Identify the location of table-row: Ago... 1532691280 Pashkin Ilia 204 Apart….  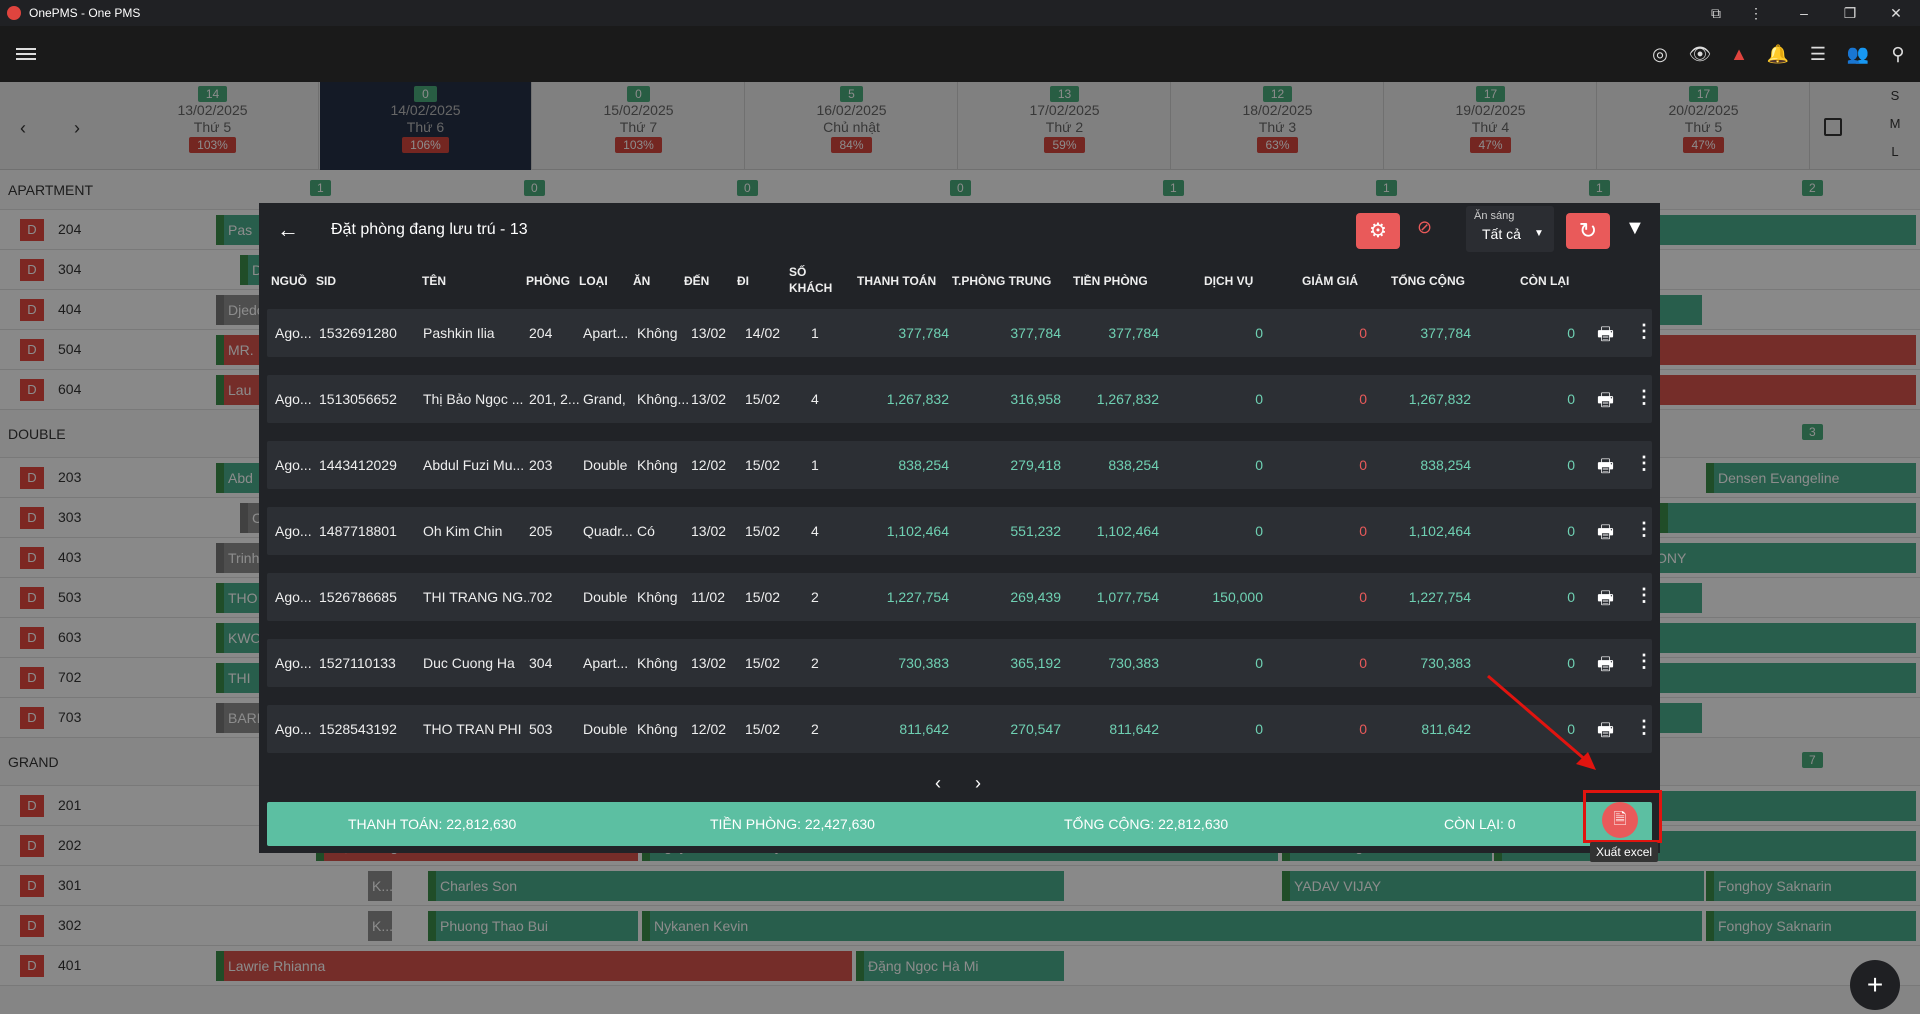
(960, 333).